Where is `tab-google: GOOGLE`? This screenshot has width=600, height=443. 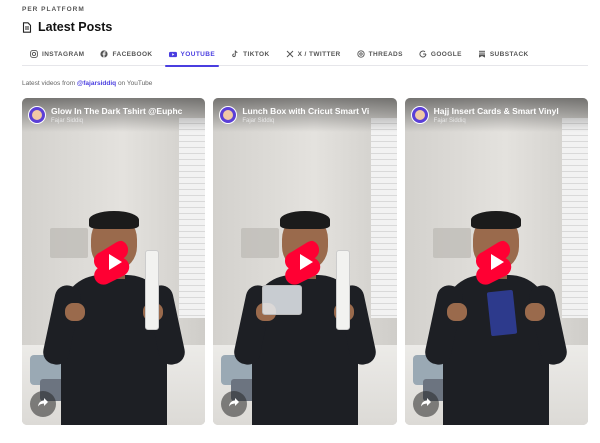
tab-google: GOOGLE is located at coordinates (440, 54).